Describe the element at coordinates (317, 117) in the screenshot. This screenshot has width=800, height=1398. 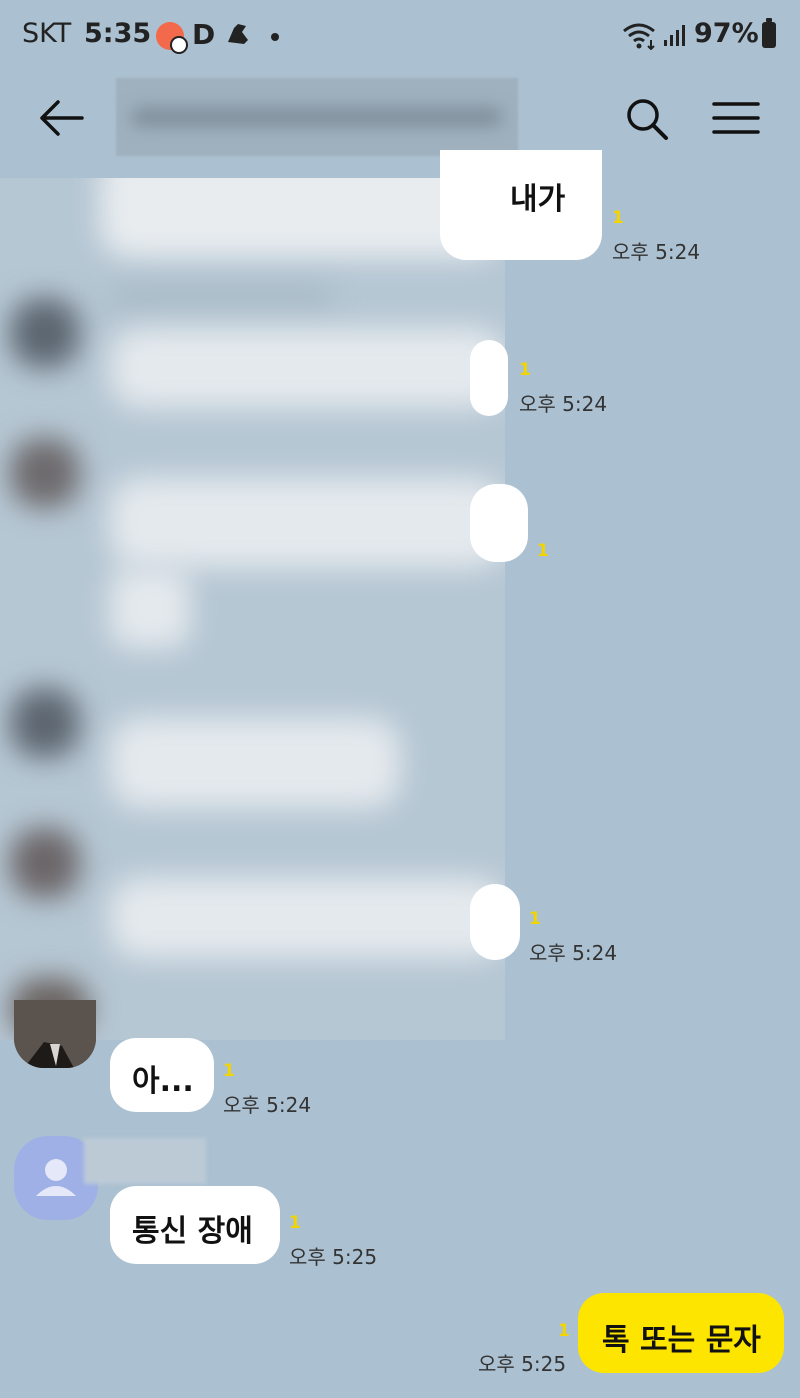
I see `chat-room-title` at that location.